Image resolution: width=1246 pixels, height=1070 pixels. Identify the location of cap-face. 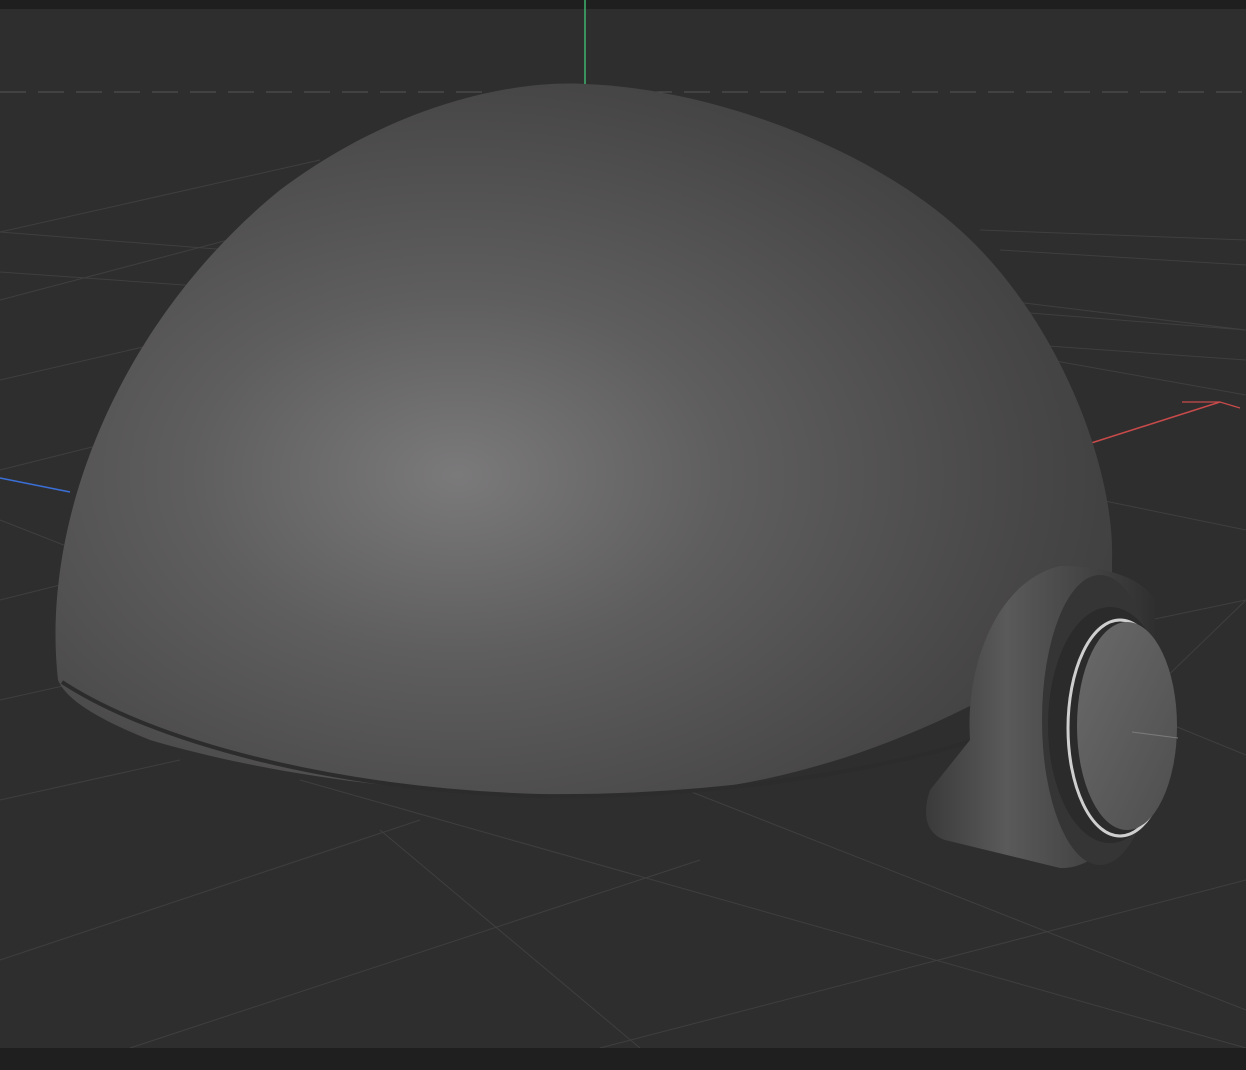
(1127, 726).